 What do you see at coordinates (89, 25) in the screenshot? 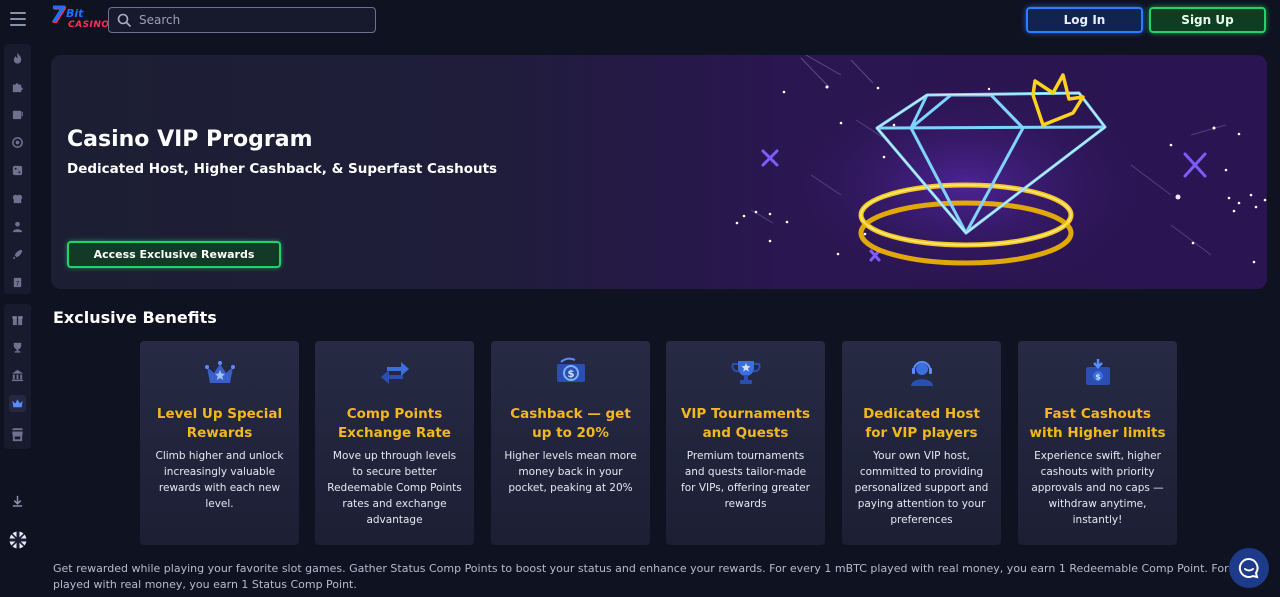
I see `logo-casino: CASINO` at bounding box center [89, 25].